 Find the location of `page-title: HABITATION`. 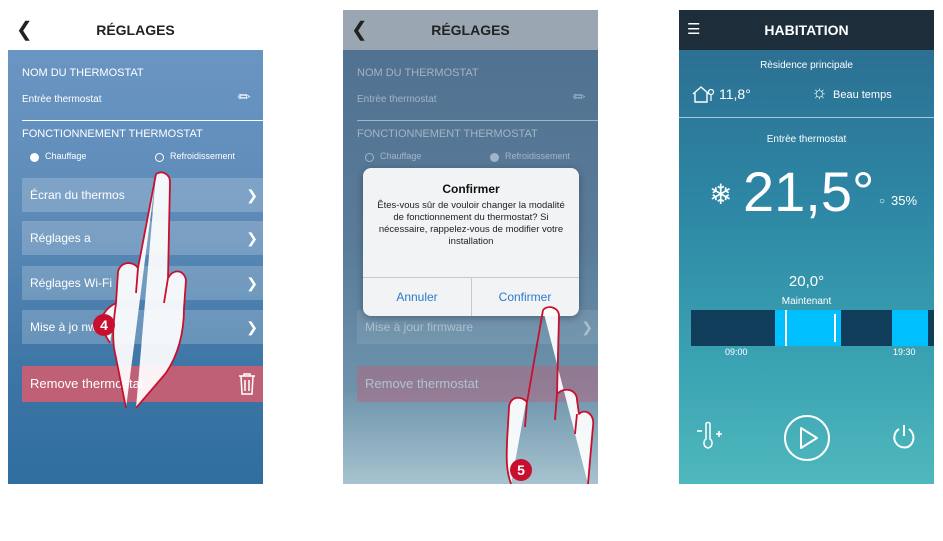

page-title: HABITATION is located at coordinates (806, 30).